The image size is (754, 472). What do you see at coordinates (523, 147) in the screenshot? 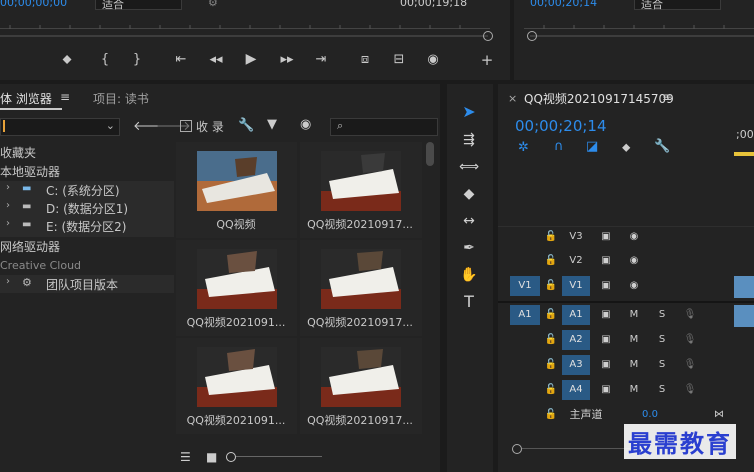
I see `snap-icon: ✲` at bounding box center [523, 147].